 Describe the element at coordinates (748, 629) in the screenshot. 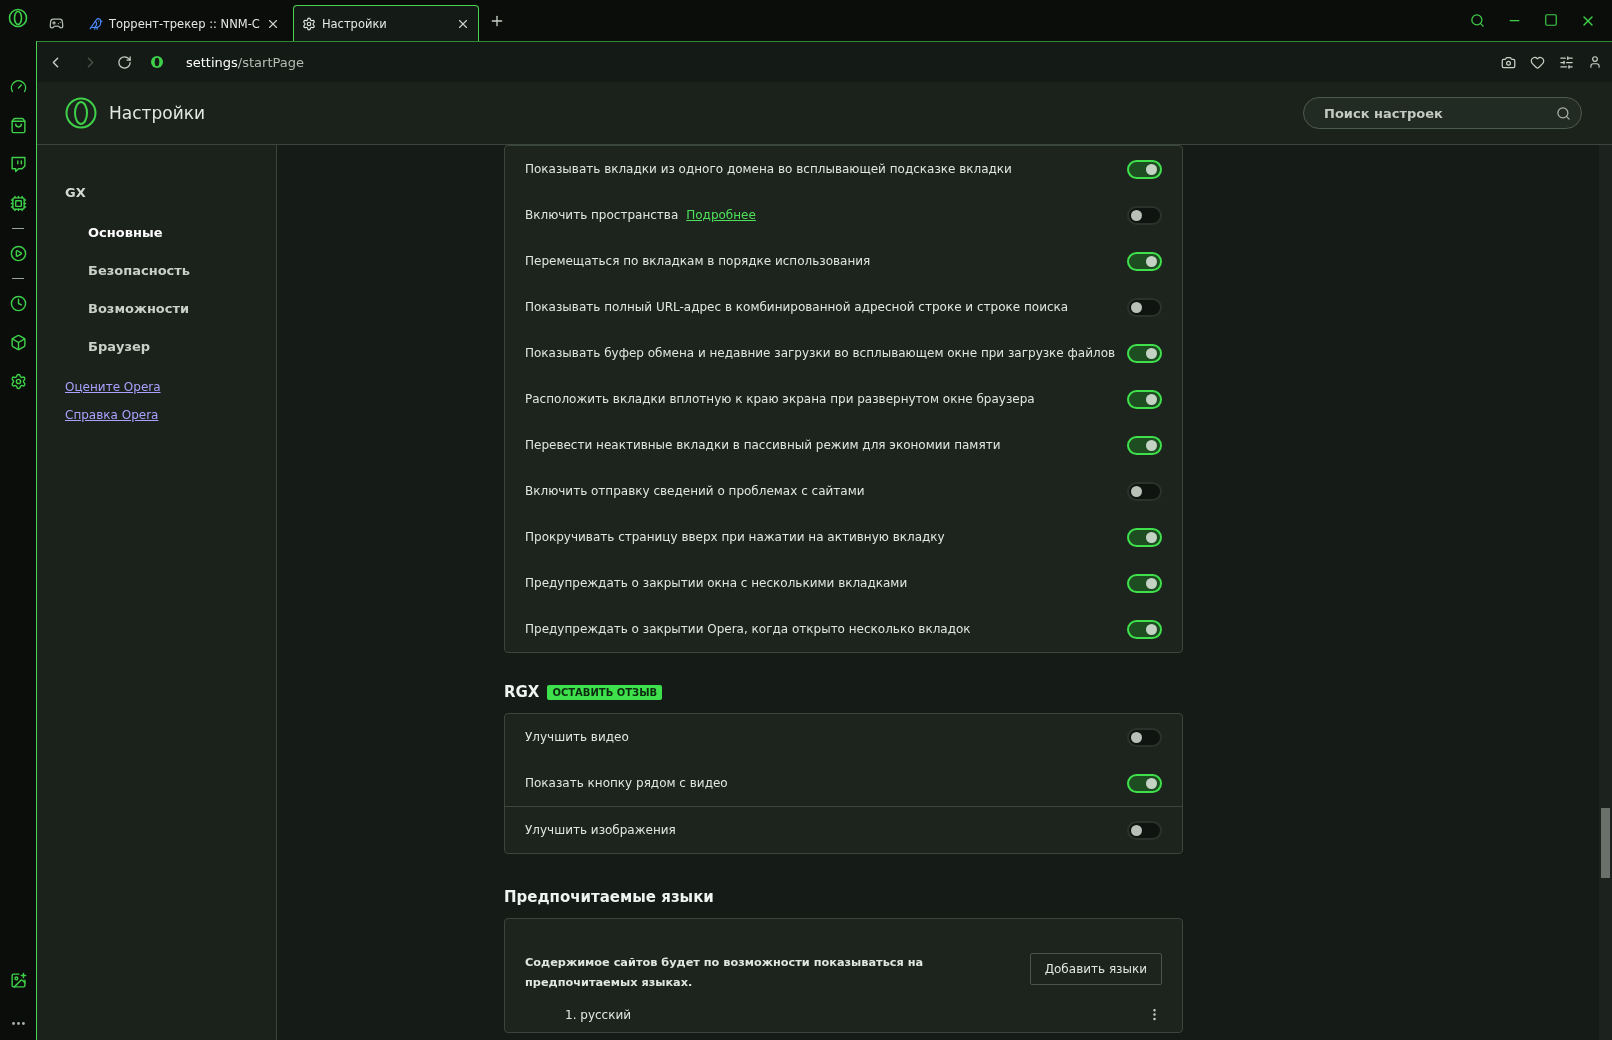

I see `setting-label: Предупреждать о закрытии Opera, когда открыто несколько вкладок` at that location.